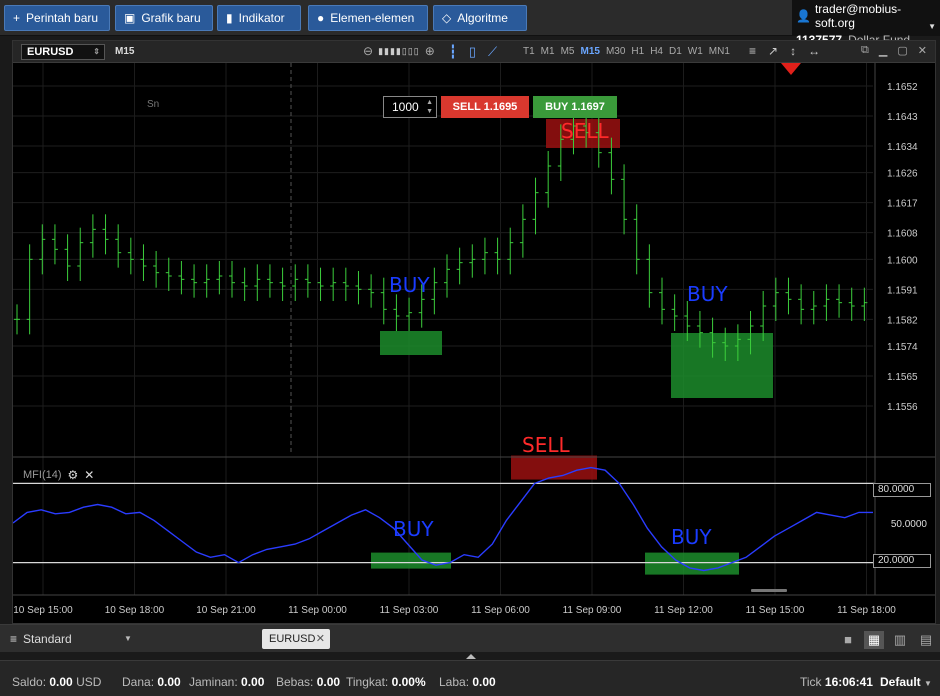  I want to click on buy-button: BUY 1.1697, so click(575, 107).